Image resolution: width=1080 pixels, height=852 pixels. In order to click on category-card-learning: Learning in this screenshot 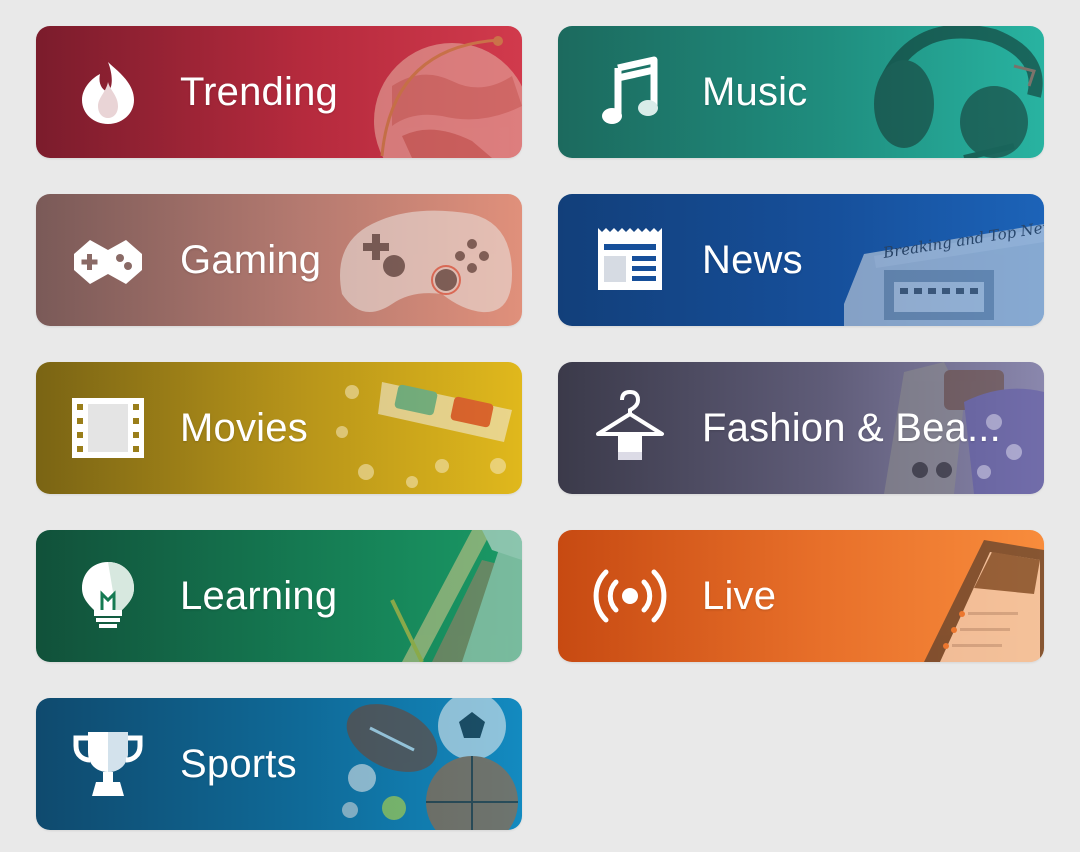, I will do `click(279, 596)`.